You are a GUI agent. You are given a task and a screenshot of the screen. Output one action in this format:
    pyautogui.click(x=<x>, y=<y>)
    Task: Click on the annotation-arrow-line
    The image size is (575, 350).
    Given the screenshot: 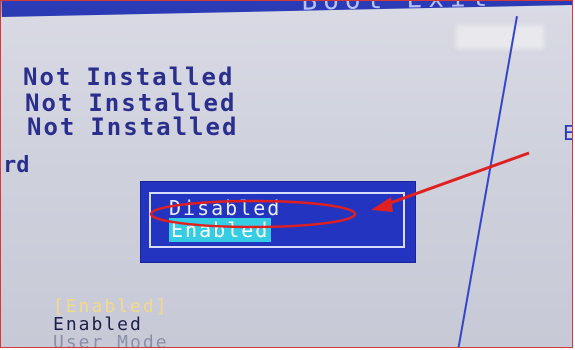 What is the action you would take?
    pyautogui.click(x=454, y=180)
    